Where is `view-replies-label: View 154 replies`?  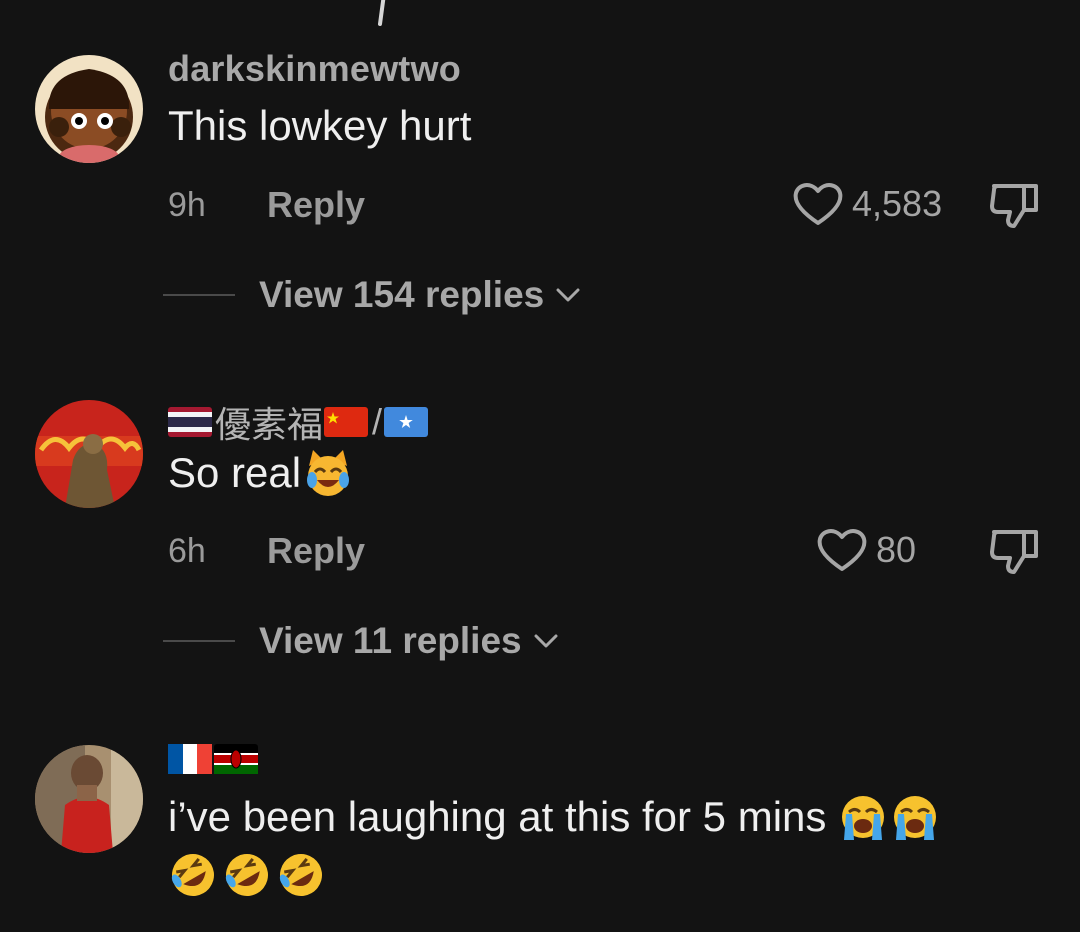 view-replies-label: View 154 replies is located at coordinates (402, 294).